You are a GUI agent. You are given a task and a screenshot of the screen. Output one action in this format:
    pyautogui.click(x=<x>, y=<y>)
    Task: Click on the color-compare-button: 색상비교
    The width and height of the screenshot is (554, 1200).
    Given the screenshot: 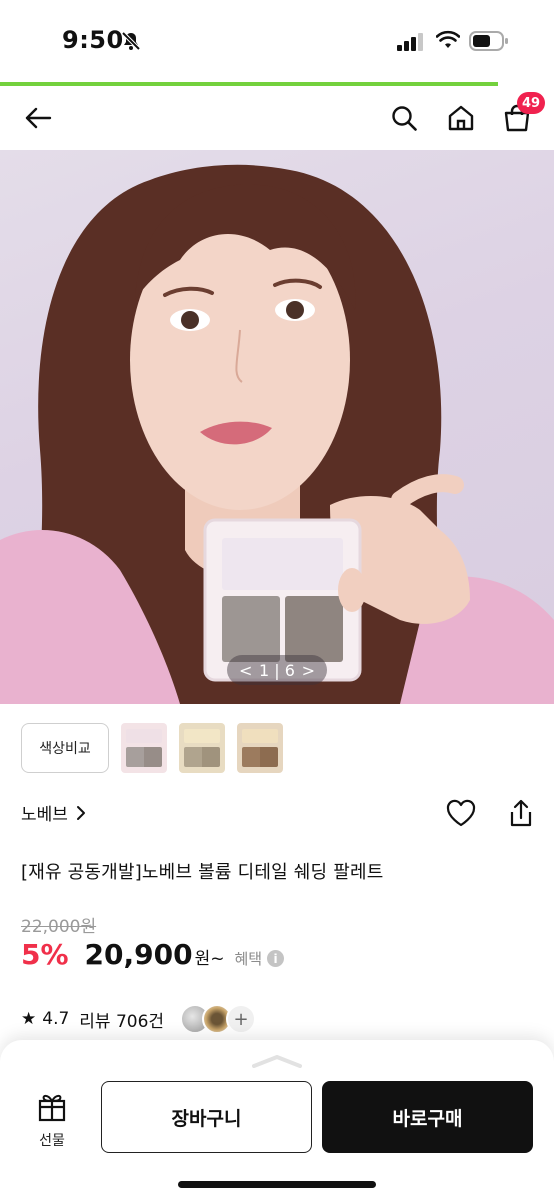 What is the action you would take?
    pyautogui.click(x=65, y=748)
    